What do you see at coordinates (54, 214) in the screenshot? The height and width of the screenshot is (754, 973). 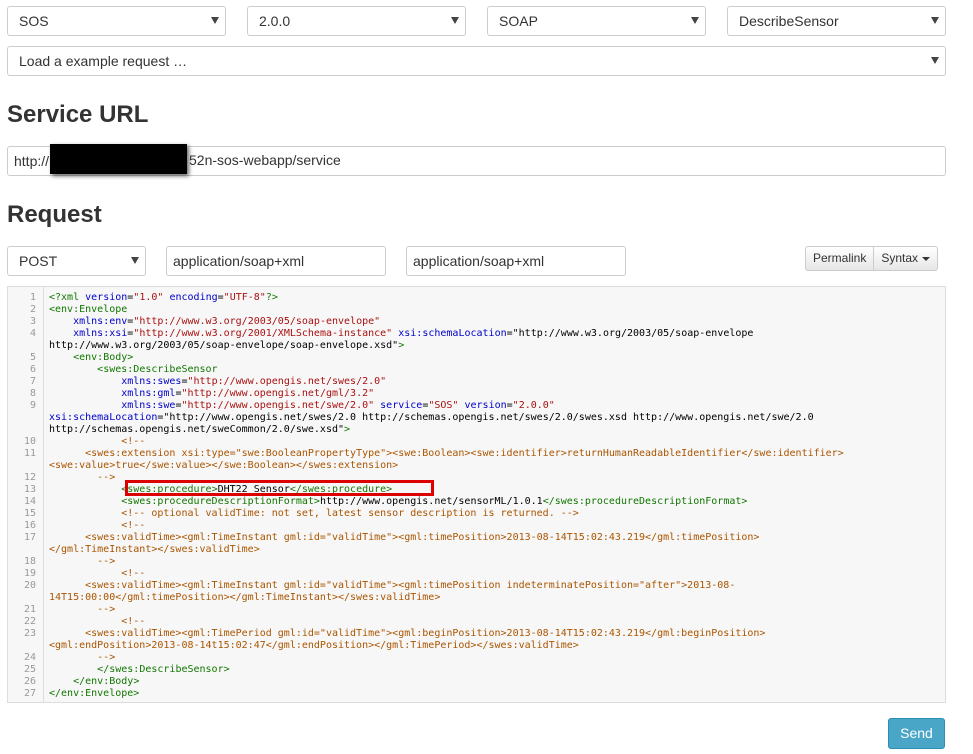 I see `request-heading: Request` at bounding box center [54, 214].